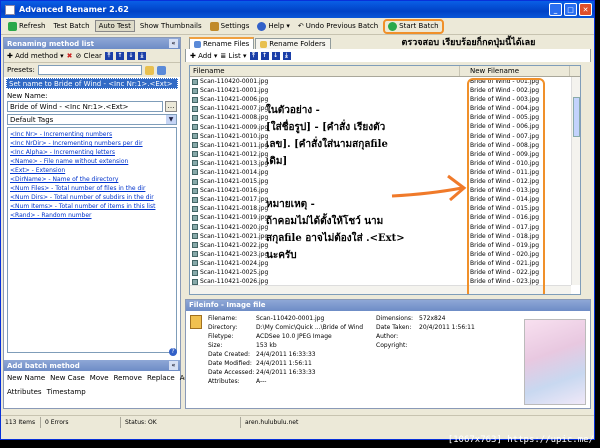 The width and height of the screenshot is (600, 448). Describe the element at coordinates (196, 322) in the screenshot. I see `jpg-file-icon` at that location.